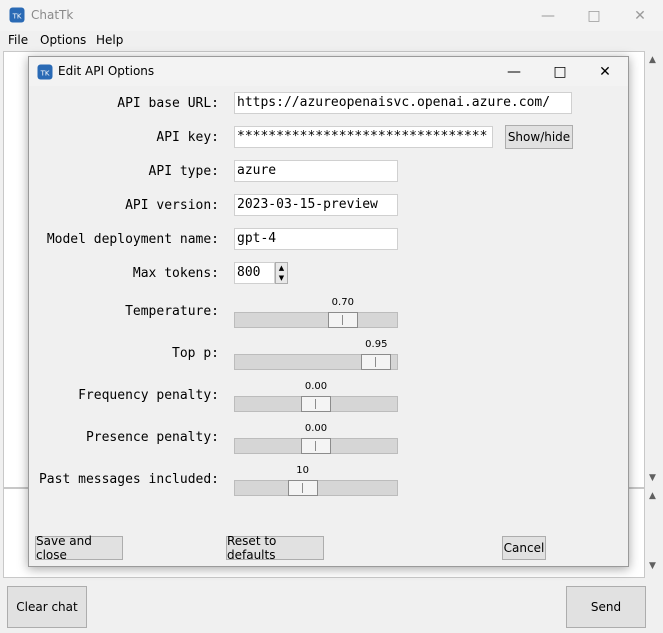  I want to click on send-button: Send, so click(606, 607).